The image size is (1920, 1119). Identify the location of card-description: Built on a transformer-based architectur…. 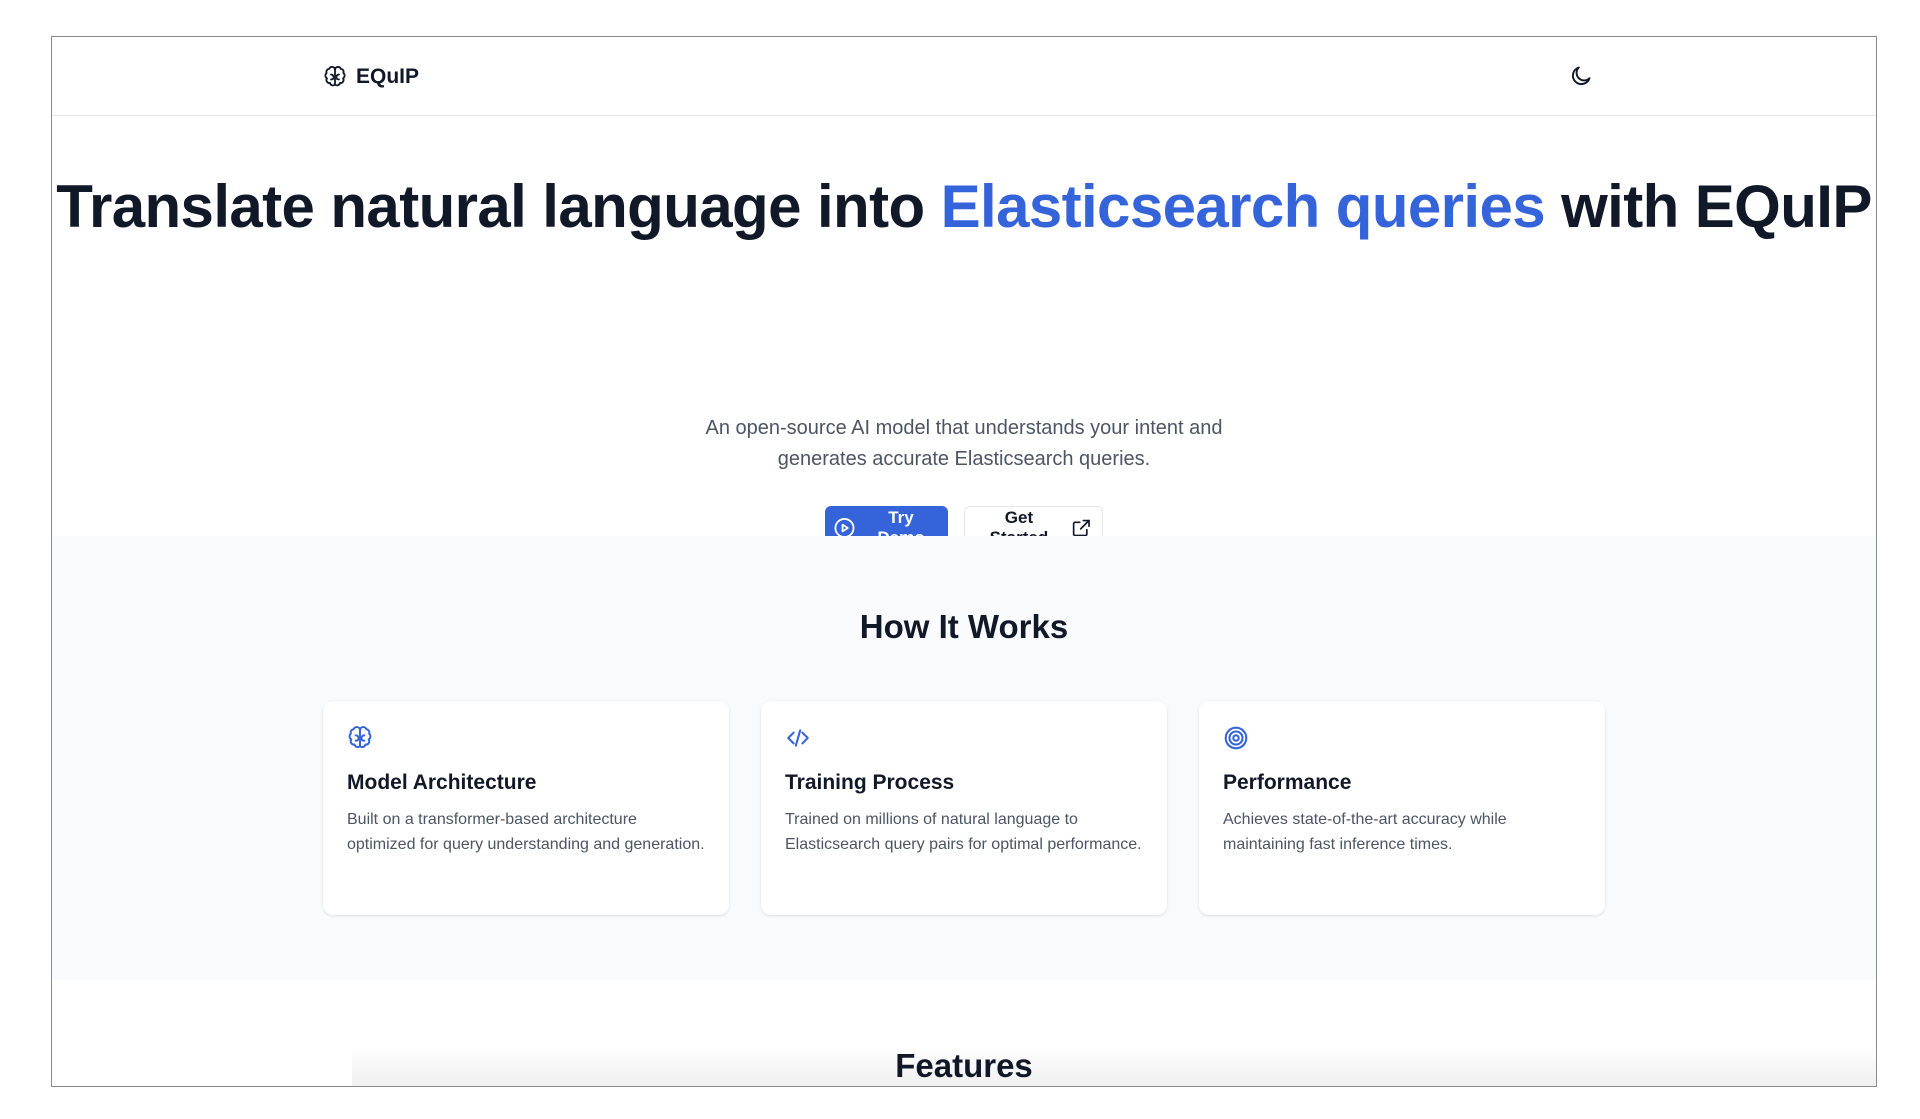
(526, 832).